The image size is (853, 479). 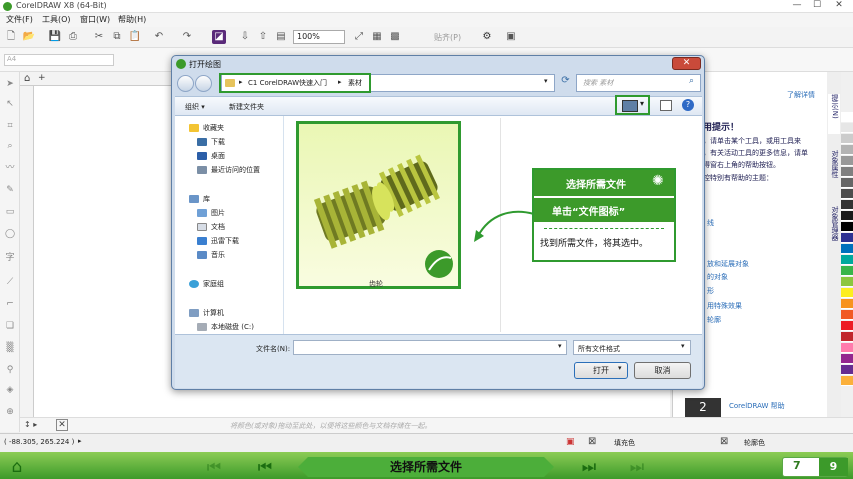 What do you see at coordinates (225, 327) in the screenshot?
I see `nav-drive-c: 本地磁盘 (C:)` at bounding box center [225, 327].